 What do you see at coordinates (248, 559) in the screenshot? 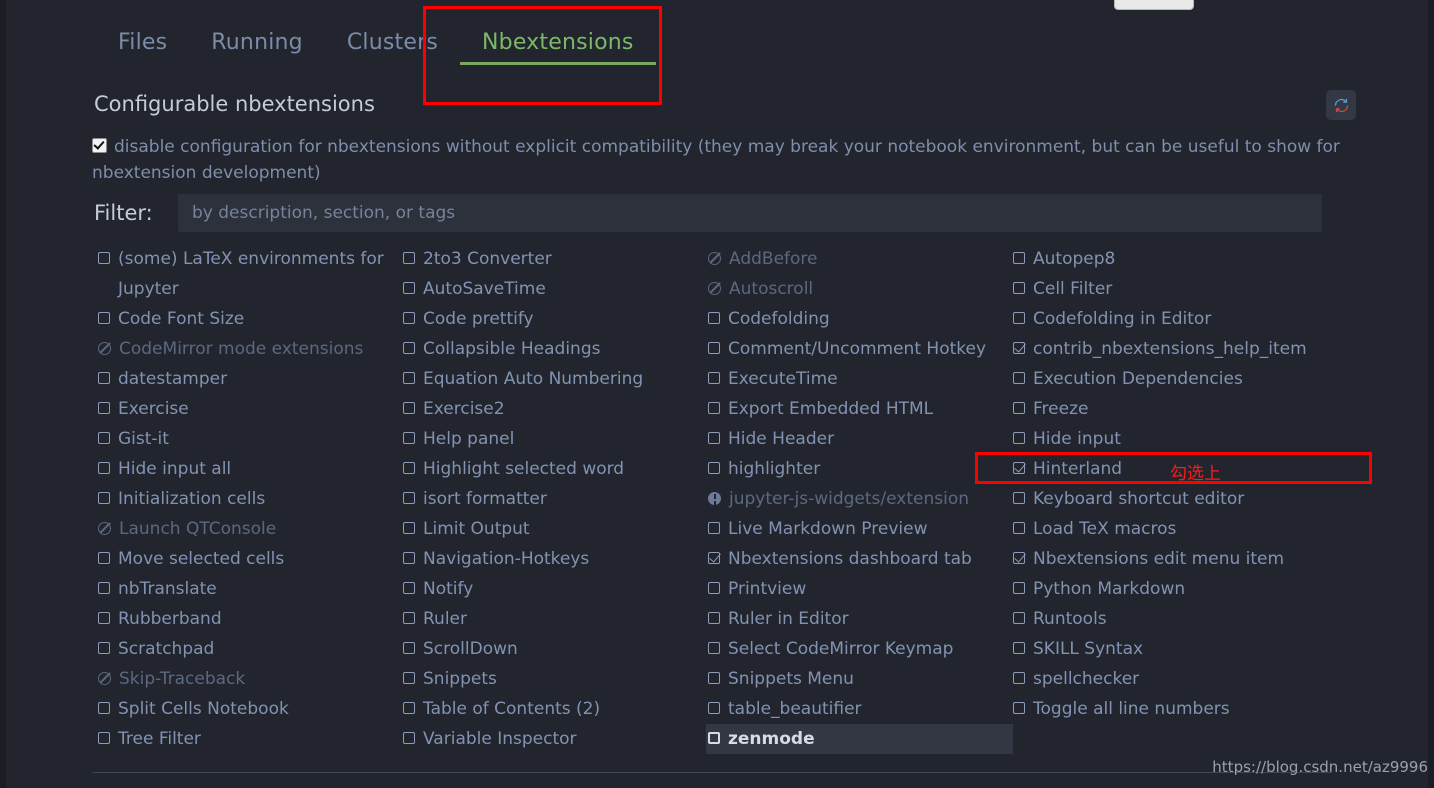
I see `extension-item: Move selected cells` at bounding box center [248, 559].